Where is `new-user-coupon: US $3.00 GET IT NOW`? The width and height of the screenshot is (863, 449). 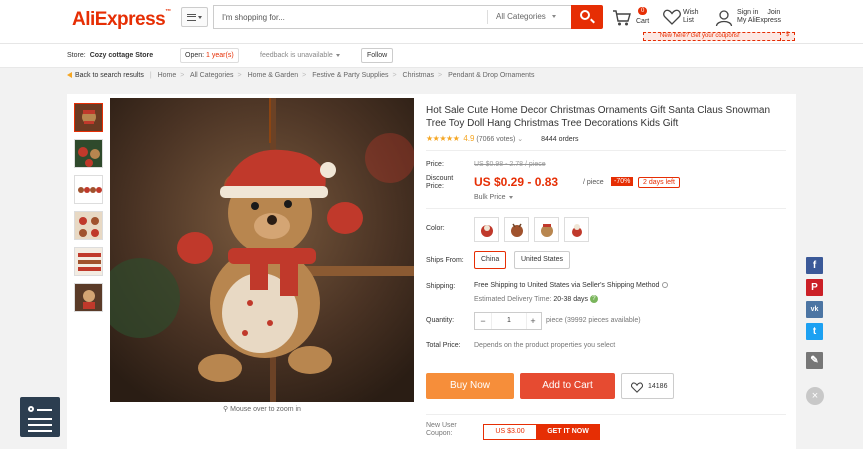
new-user-coupon: US $3.00 GET IT NOW is located at coordinates (541, 432).